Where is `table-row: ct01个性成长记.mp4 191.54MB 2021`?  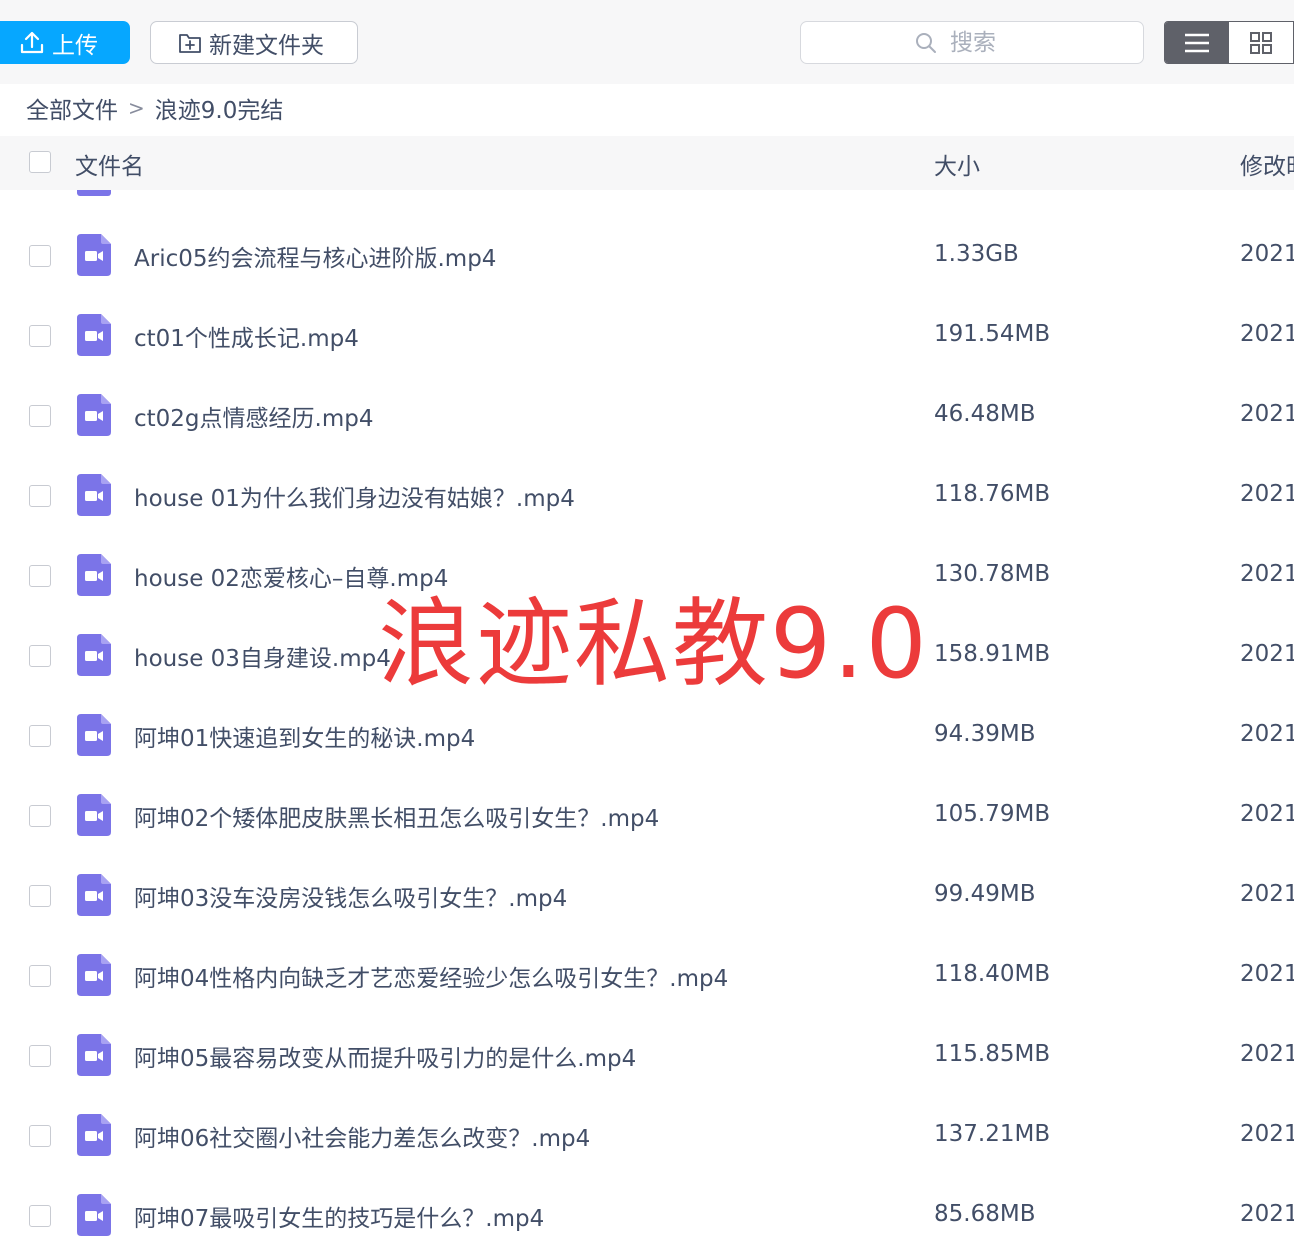
table-row: ct01个性成长记.mp4 191.54MB 2021 is located at coordinates (647, 336).